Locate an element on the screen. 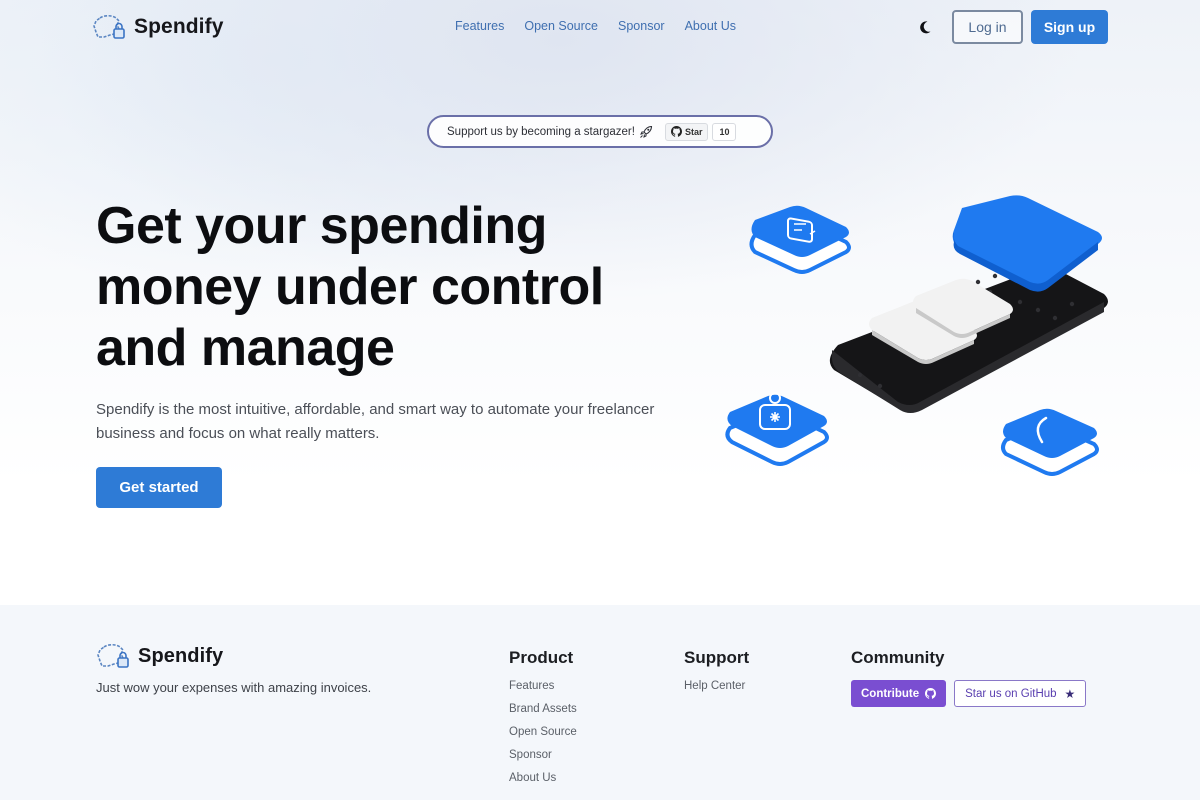 This screenshot has height=800, width=1200. footer-link-features: Features is located at coordinates (543, 686).